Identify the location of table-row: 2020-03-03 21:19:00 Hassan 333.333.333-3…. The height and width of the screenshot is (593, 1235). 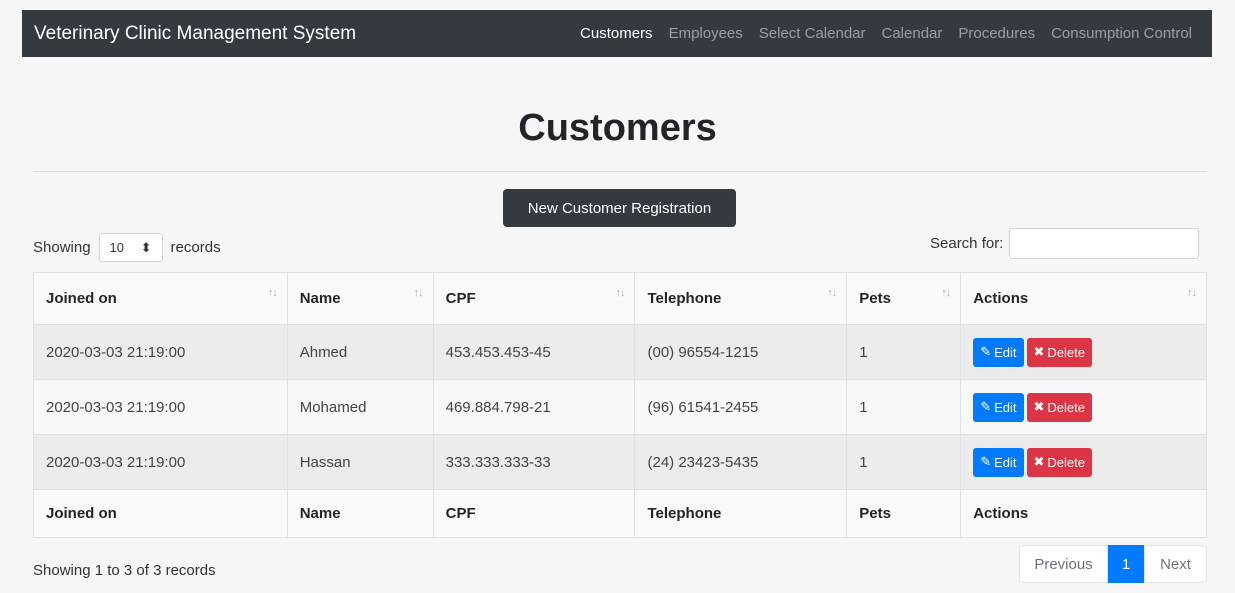
(620, 462).